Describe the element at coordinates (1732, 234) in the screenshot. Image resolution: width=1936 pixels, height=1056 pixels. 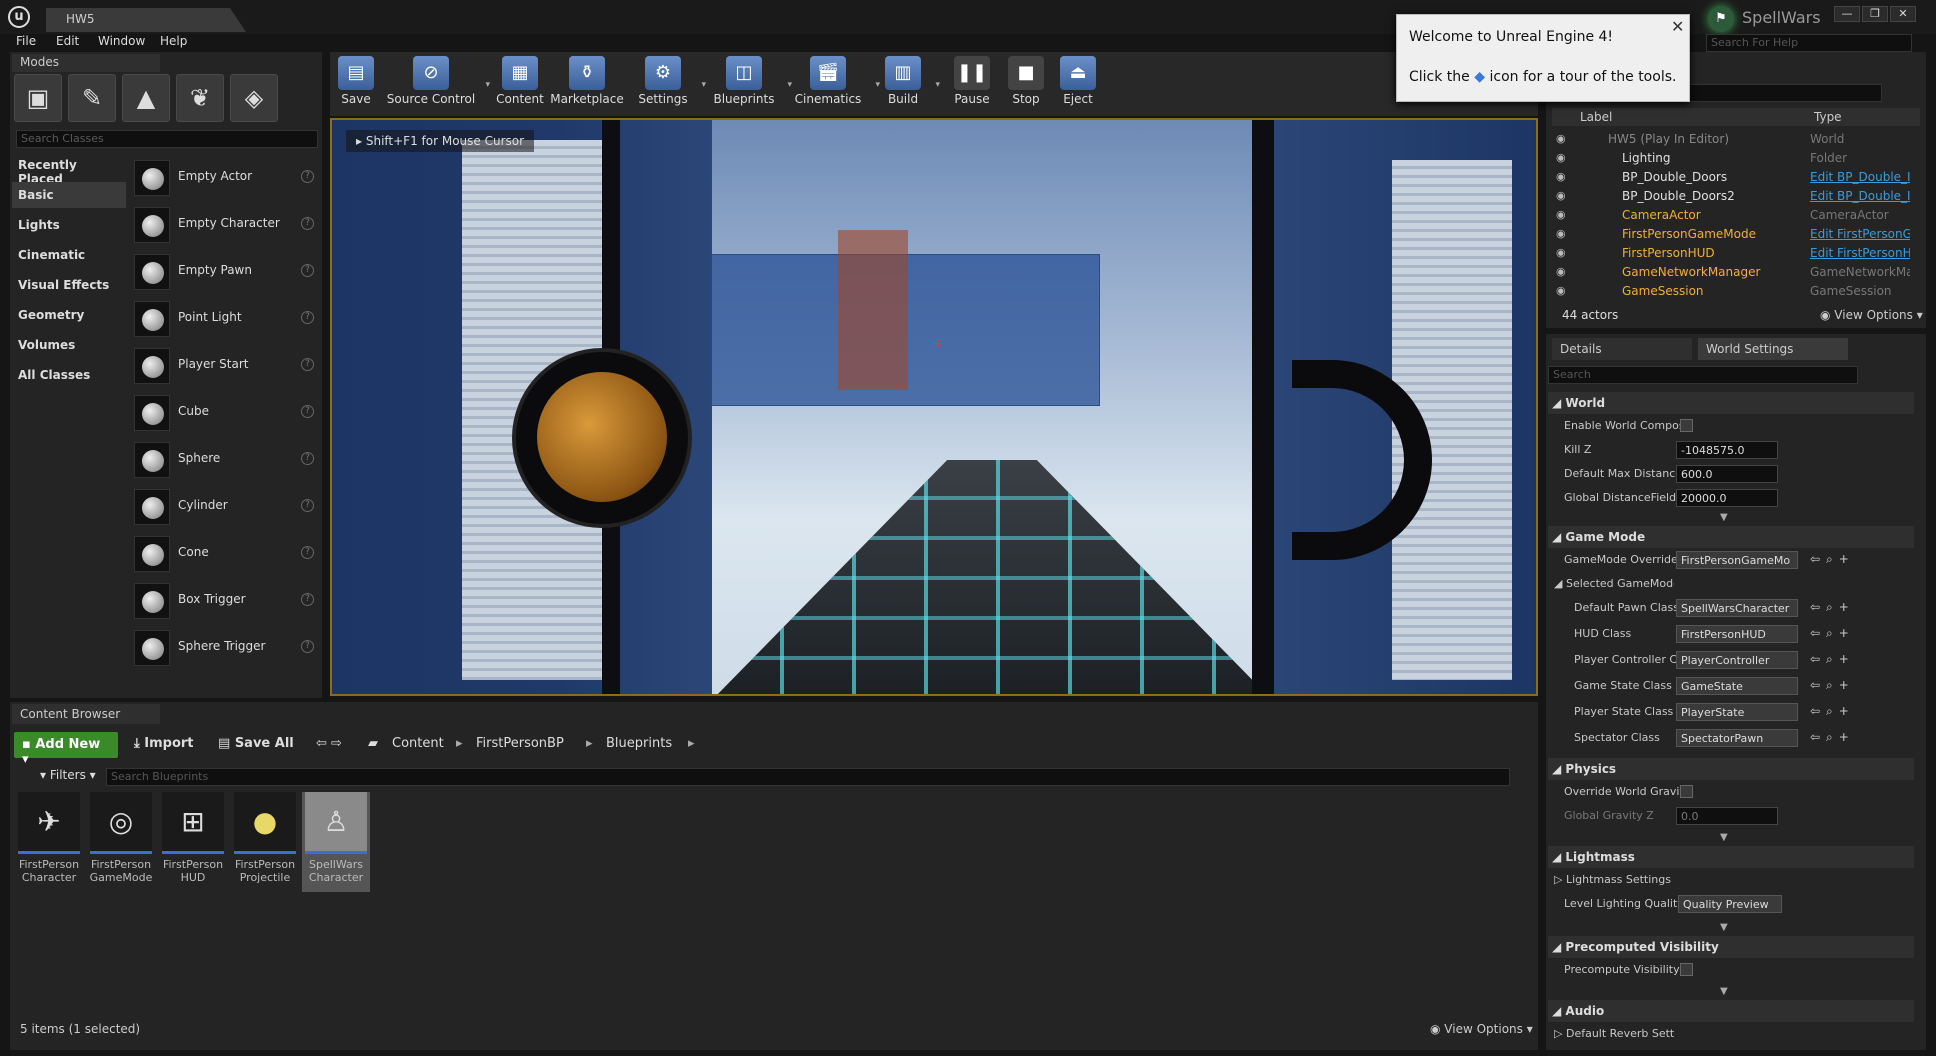
I see `outliner-row: ◉ FirstPersonGameMode Edit FirstPersonG` at that location.